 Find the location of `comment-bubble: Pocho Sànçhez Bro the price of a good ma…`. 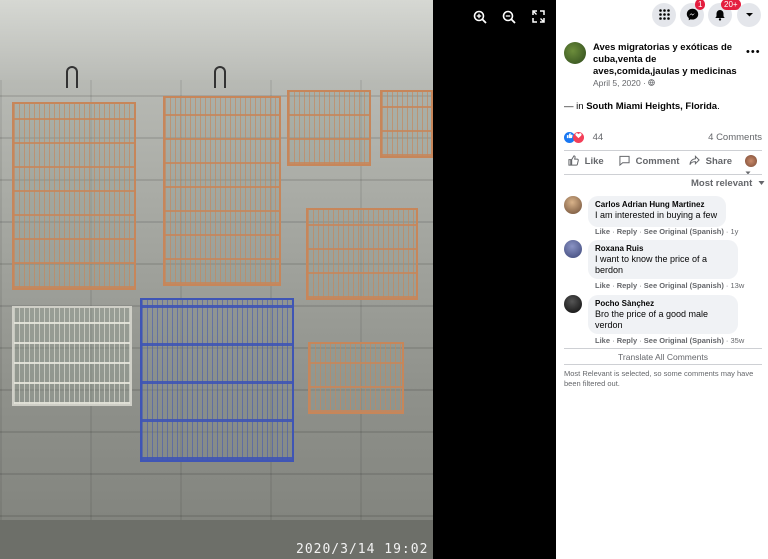

comment-bubble: Pocho Sànçhez Bro the price of a good ma… is located at coordinates (663, 314).